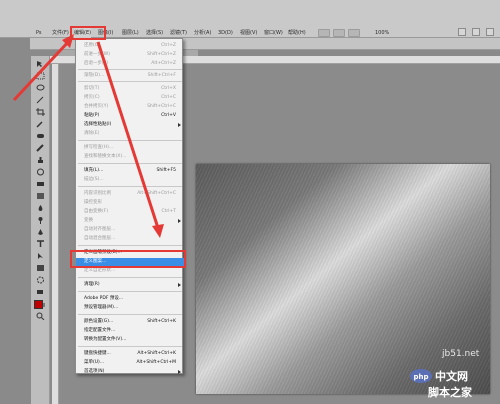 The height and width of the screenshot is (404, 500). I want to click on annotation-highlight-define-pattern, so click(128, 259).